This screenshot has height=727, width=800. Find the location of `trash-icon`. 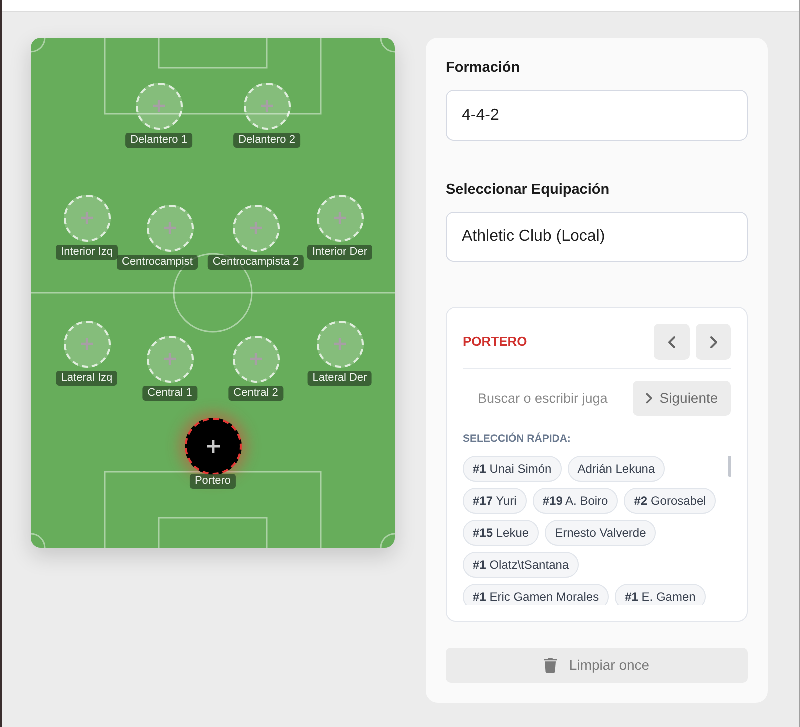

trash-icon is located at coordinates (551, 665).